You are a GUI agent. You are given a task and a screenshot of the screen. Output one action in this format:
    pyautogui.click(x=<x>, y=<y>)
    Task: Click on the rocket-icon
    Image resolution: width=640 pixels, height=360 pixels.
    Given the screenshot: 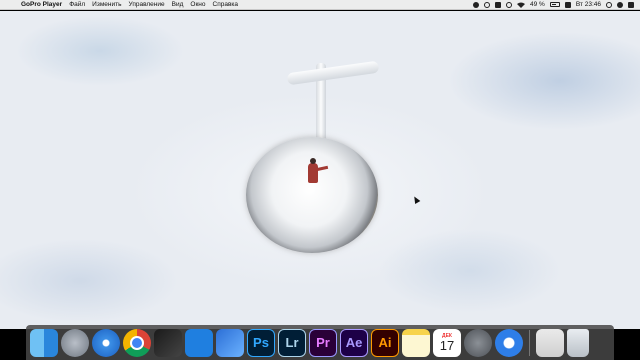 What is the action you would take?
    pyautogui.click(x=75, y=342)
    